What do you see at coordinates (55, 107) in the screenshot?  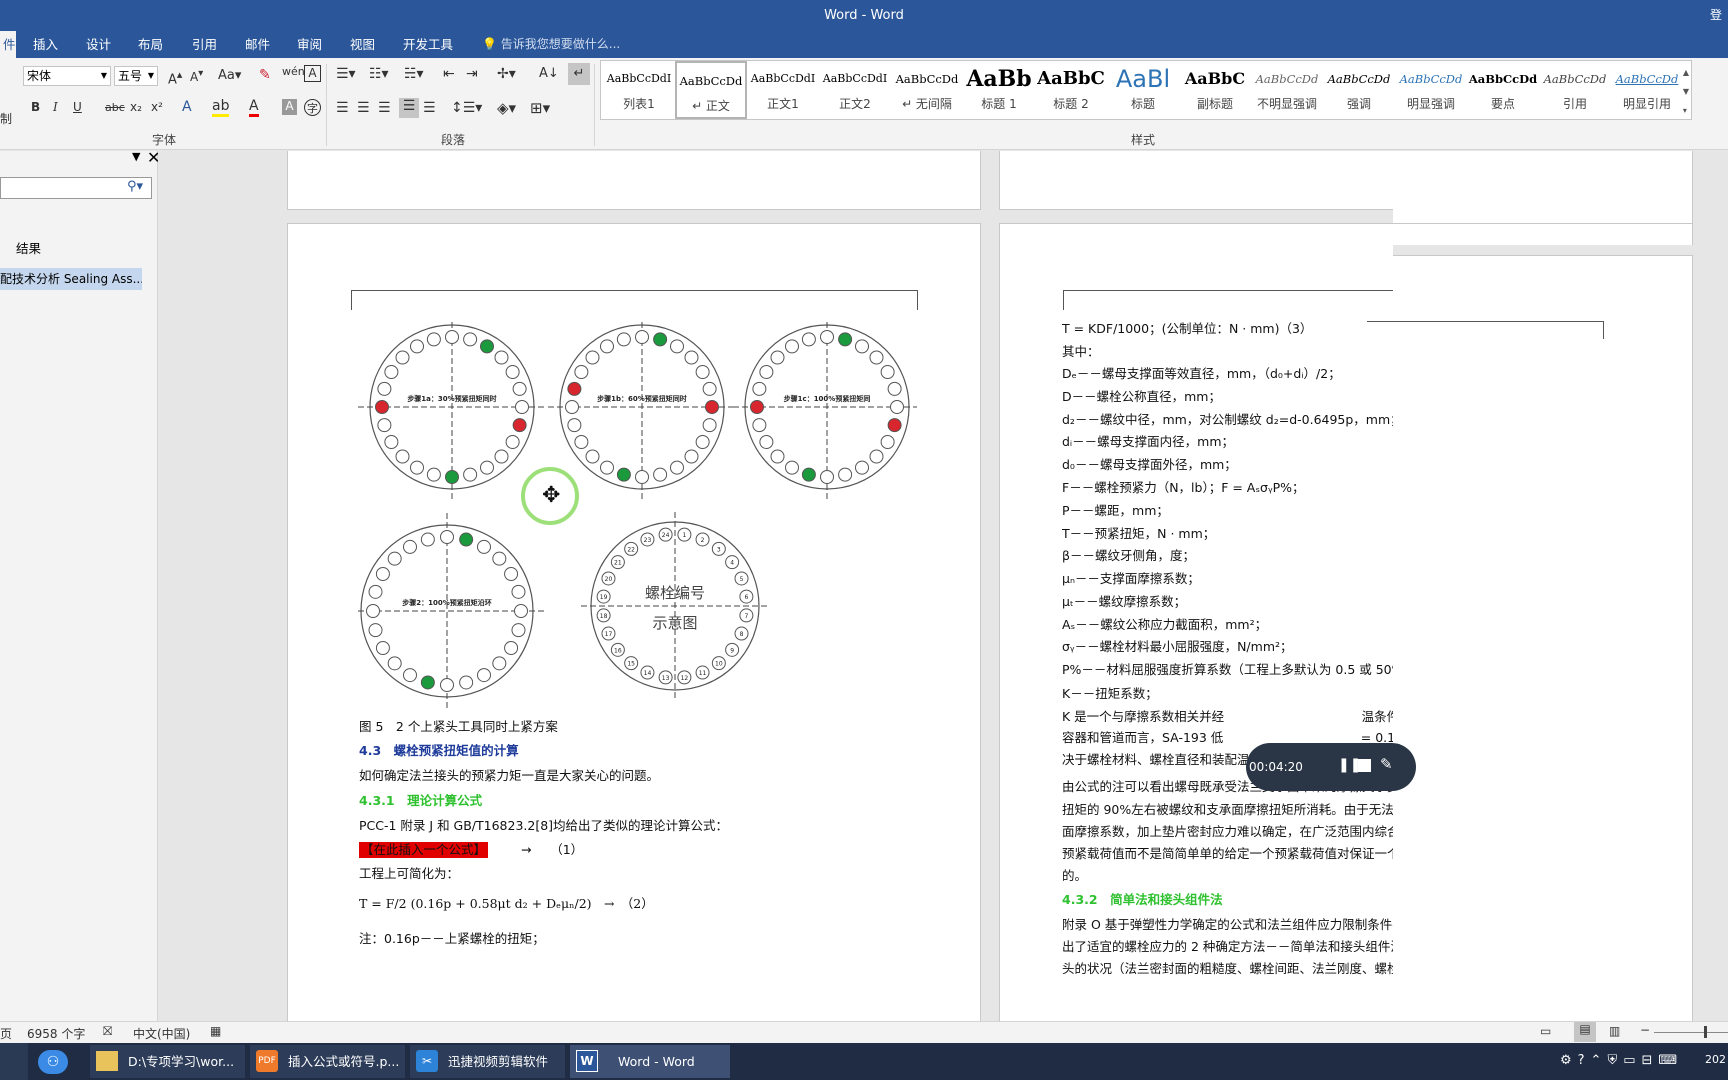 I see `italic-button: I` at bounding box center [55, 107].